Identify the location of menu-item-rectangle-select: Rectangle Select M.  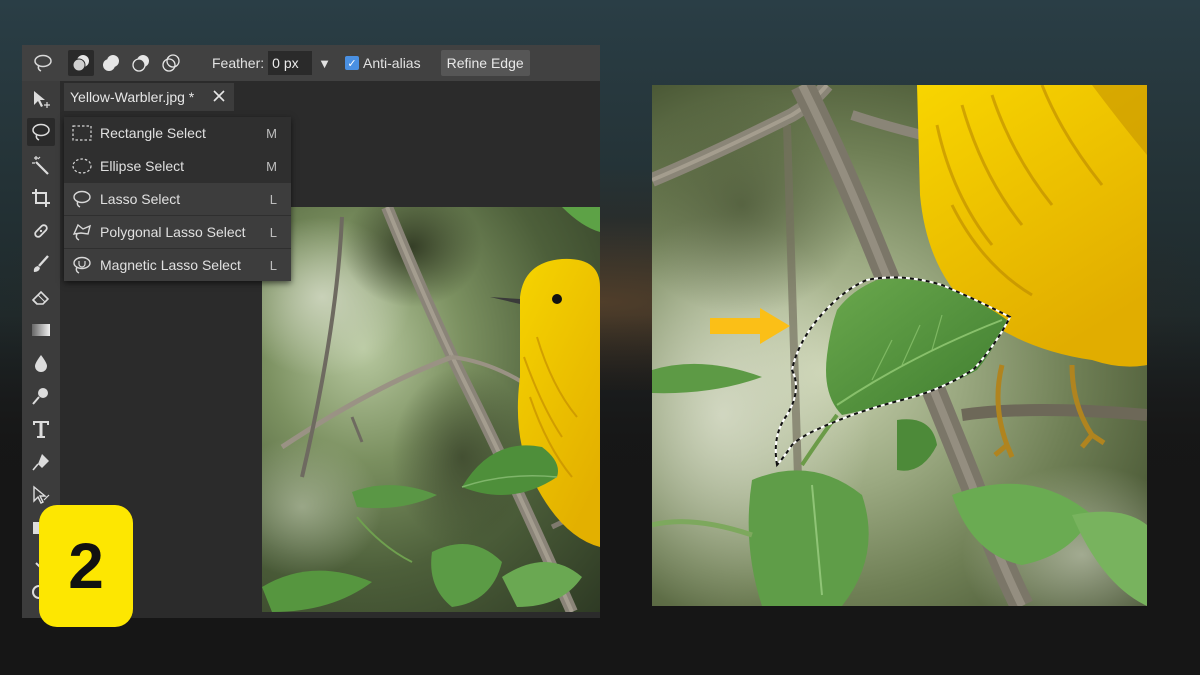
(177, 133).